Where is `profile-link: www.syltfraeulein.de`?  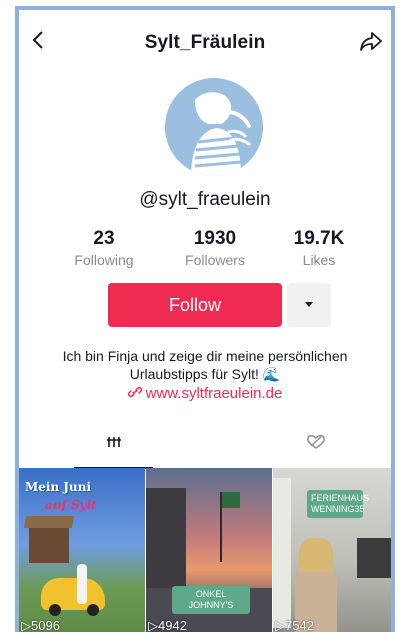
profile-link: www.syltfraeulein.de is located at coordinates (205, 393).